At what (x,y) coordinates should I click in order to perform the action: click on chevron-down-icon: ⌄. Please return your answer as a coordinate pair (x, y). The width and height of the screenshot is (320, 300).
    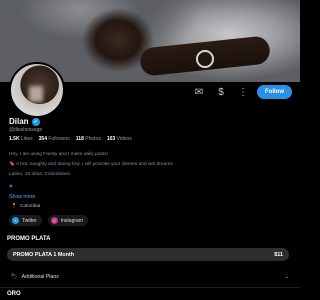
    Looking at the image, I should click on (286, 276).